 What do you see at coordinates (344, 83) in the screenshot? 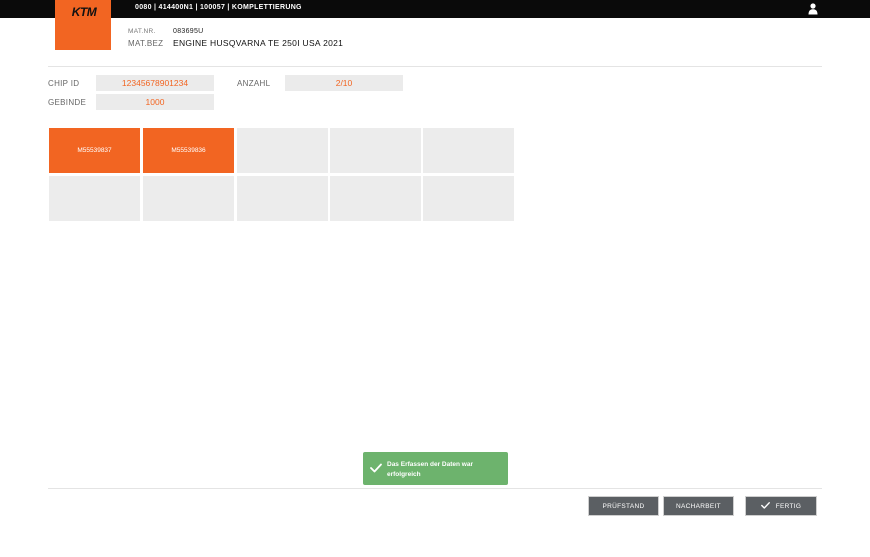
I see `anzahl-field: 2/10` at bounding box center [344, 83].